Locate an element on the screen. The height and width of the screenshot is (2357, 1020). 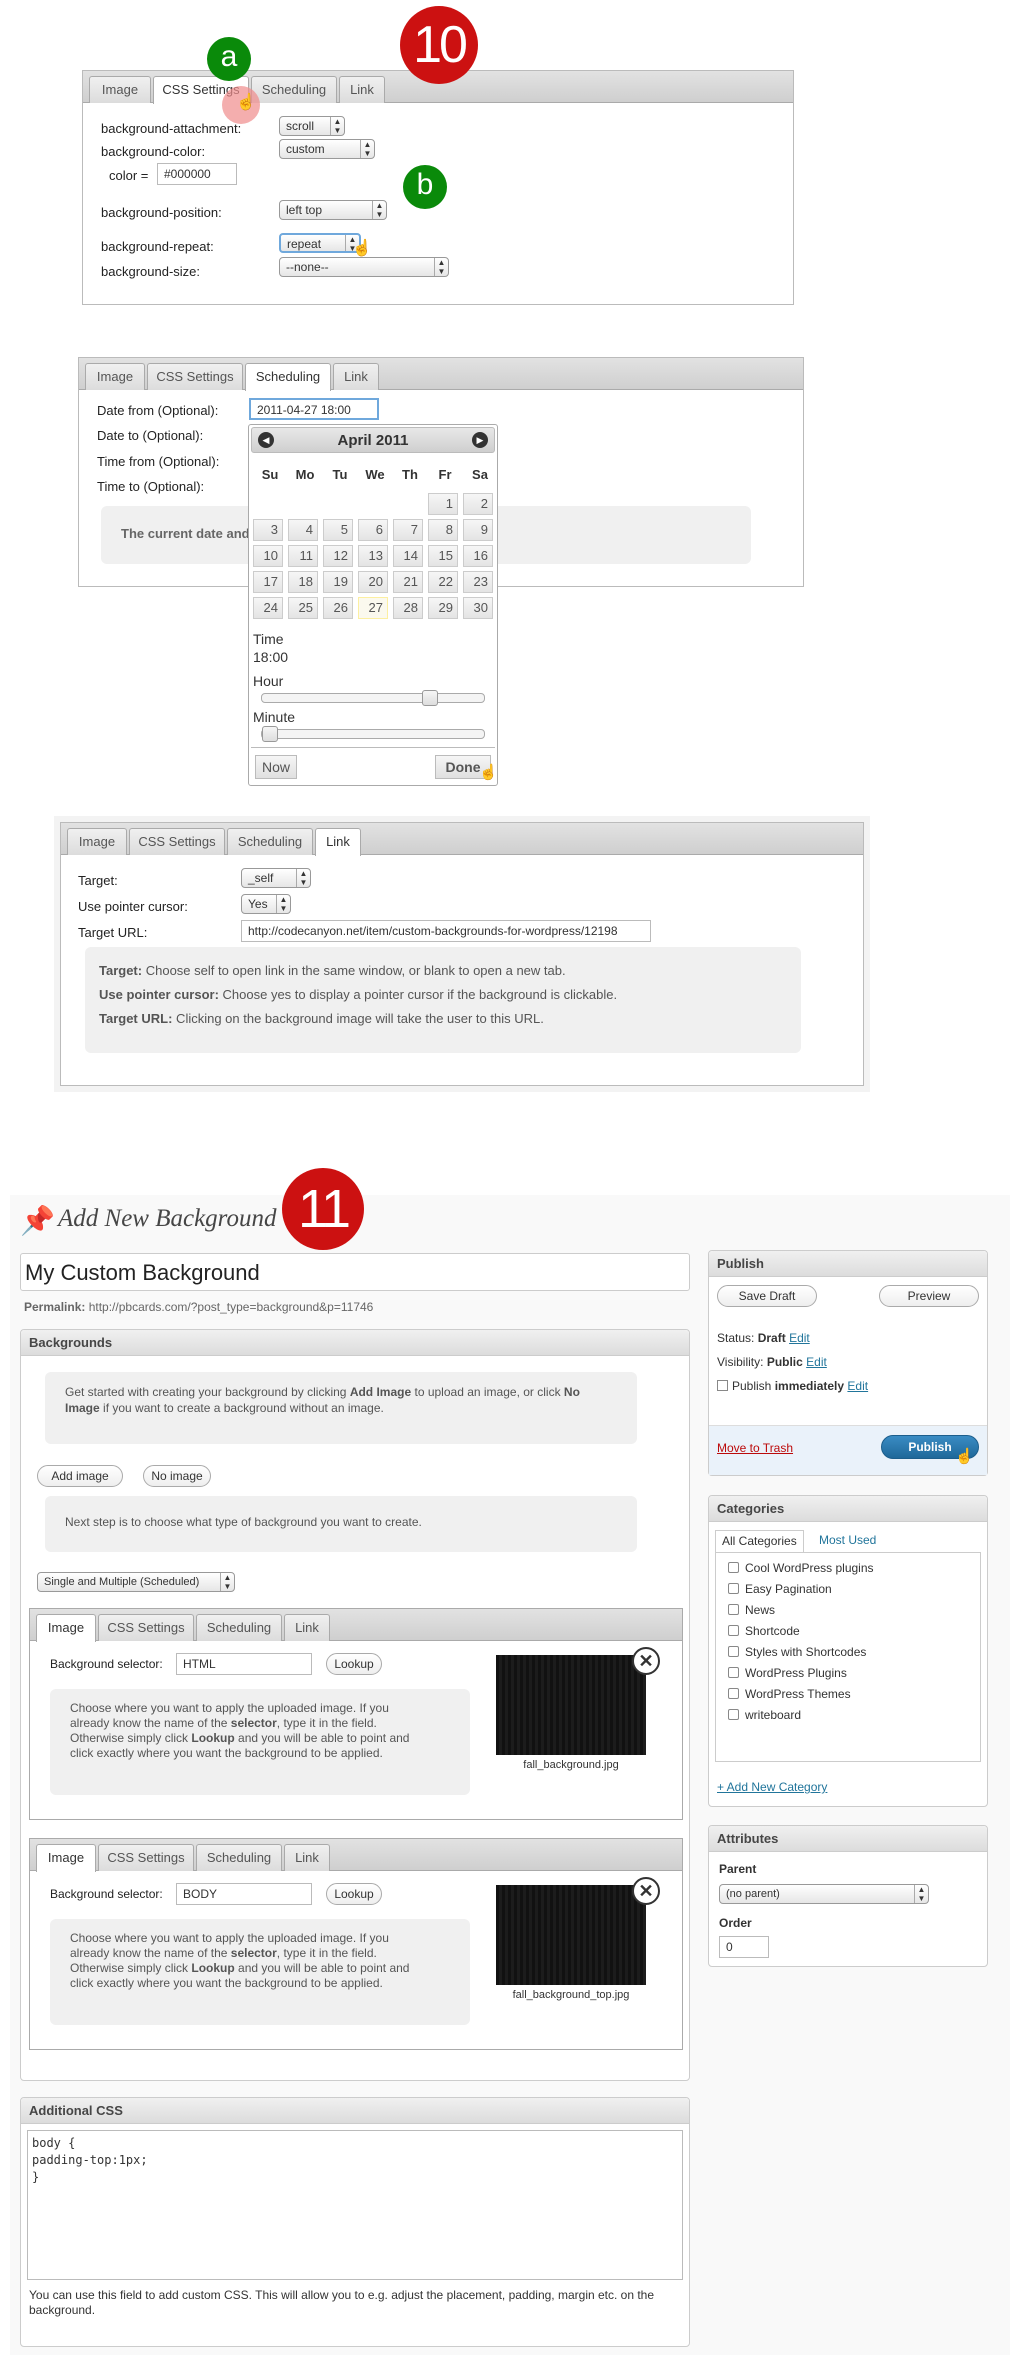
order-input: 0 is located at coordinates (744, 1947).